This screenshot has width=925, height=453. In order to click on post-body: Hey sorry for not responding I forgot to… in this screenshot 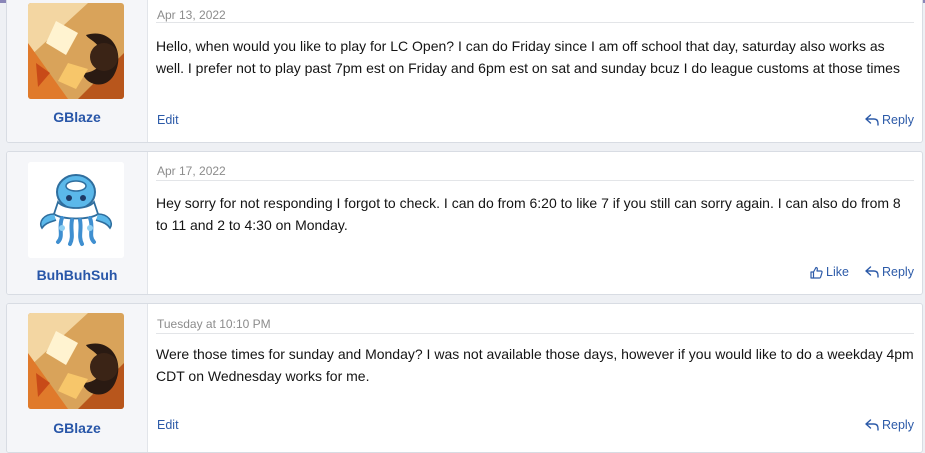, I will do `click(528, 214)`.